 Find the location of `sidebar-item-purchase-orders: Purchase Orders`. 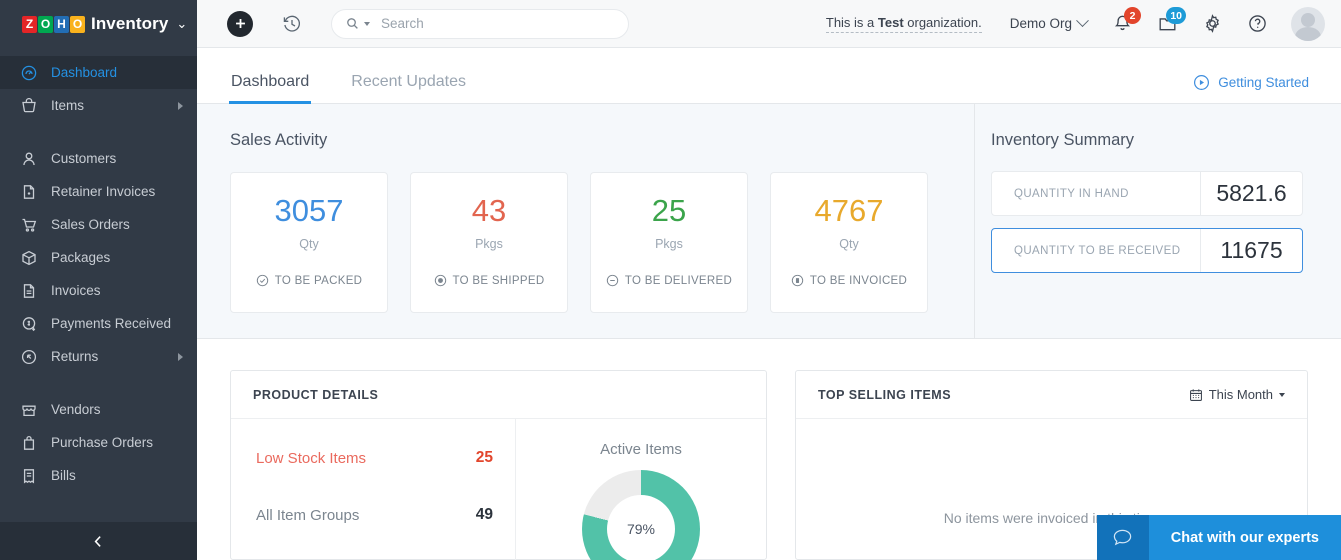

sidebar-item-purchase-orders: Purchase Orders is located at coordinates (98, 442).